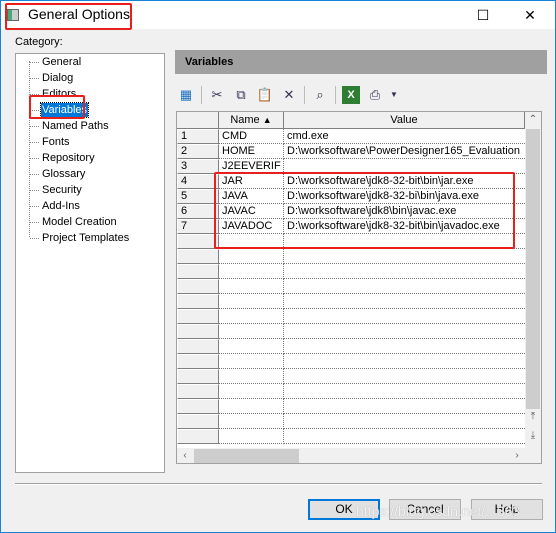 The image size is (556, 533). What do you see at coordinates (57, 174) in the screenshot?
I see `category-item-glossary: Glossary` at bounding box center [57, 174].